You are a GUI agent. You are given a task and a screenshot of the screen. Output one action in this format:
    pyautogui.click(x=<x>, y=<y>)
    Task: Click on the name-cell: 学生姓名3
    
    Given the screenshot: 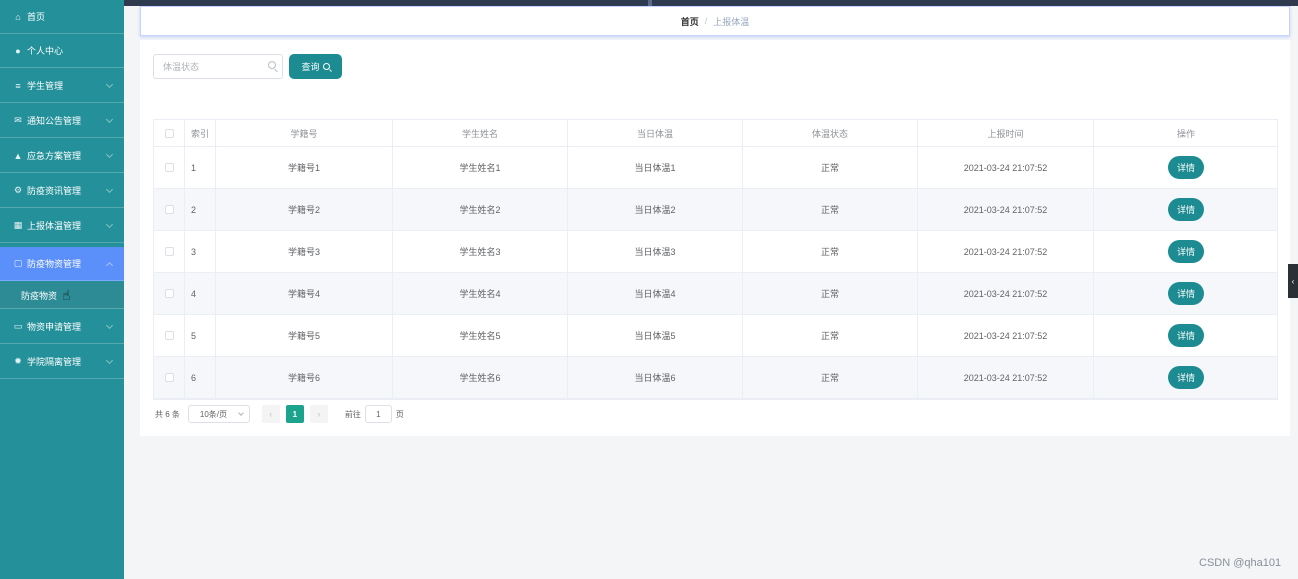 What is the action you would take?
    pyautogui.click(x=480, y=251)
    